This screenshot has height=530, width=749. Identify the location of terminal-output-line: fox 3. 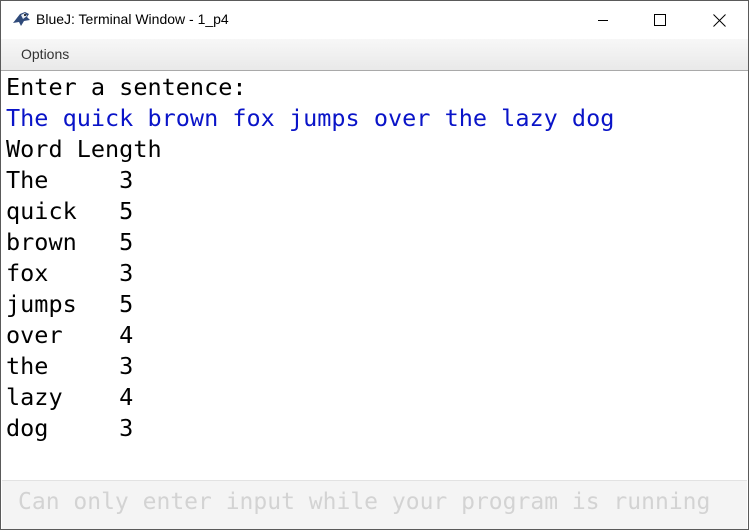
(70, 273).